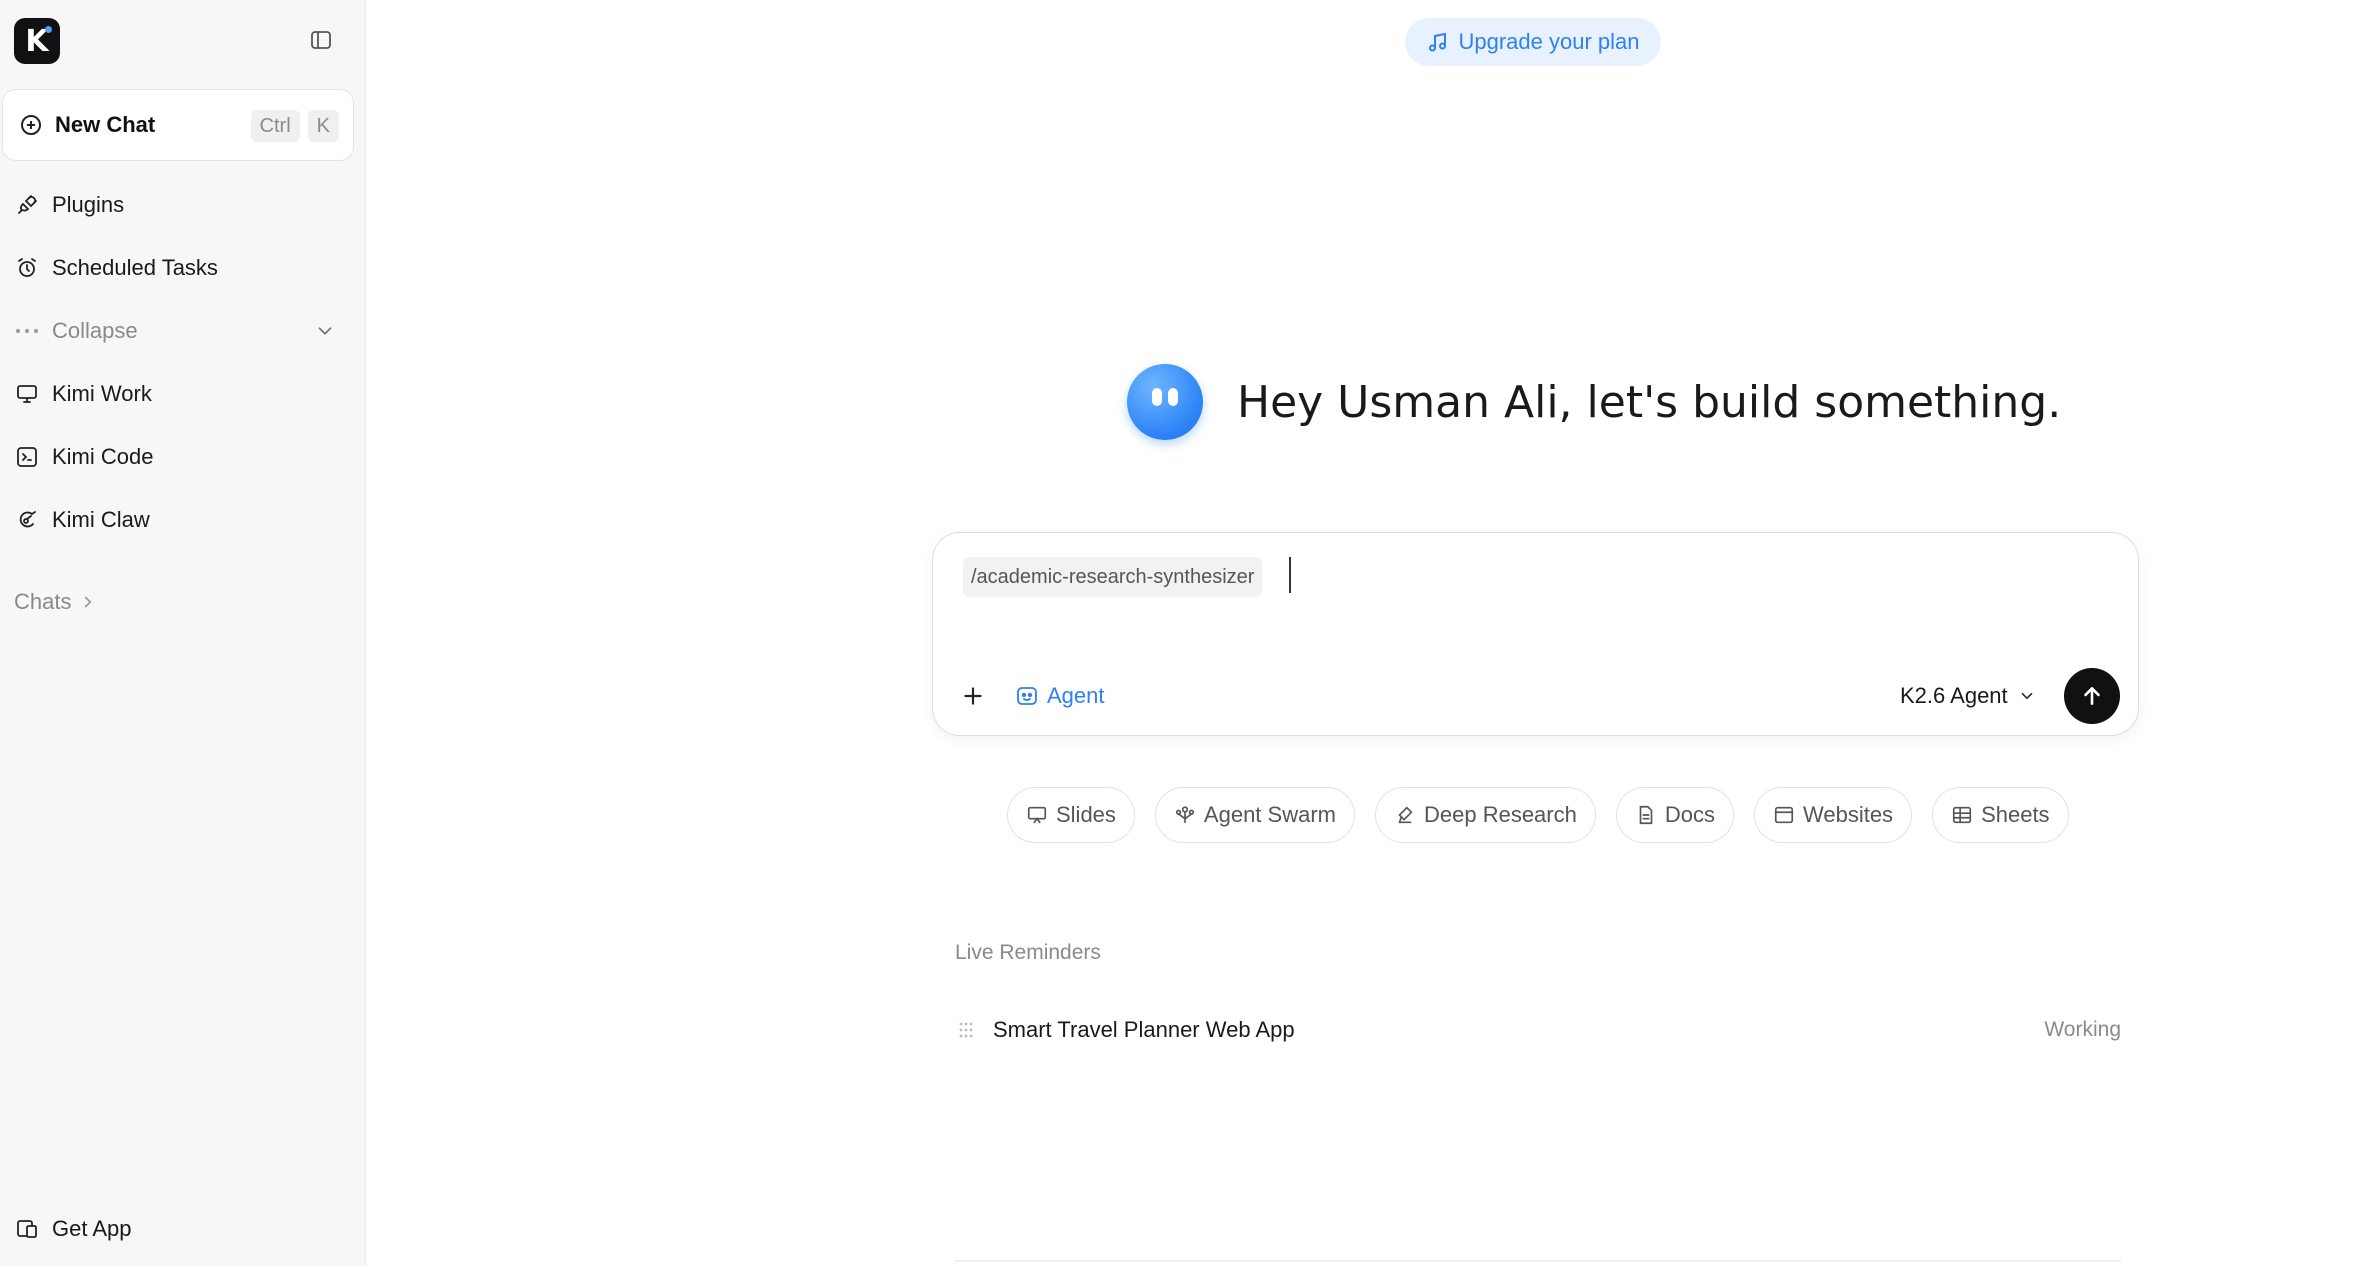  What do you see at coordinates (178, 125) in the screenshot?
I see `new-chat-button: New Chat Ctrl K` at bounding box center [178, 125].